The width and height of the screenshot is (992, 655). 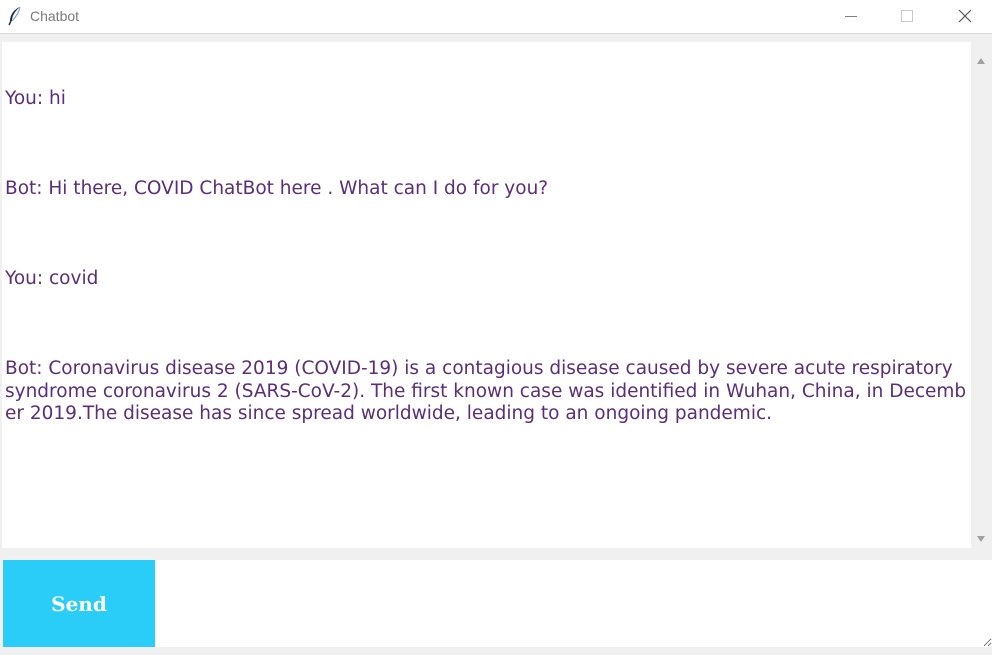 What do you see at coordinates (907, 16) in the screenshot?
I see `maximize-icon` at bounding box center [907, 16].